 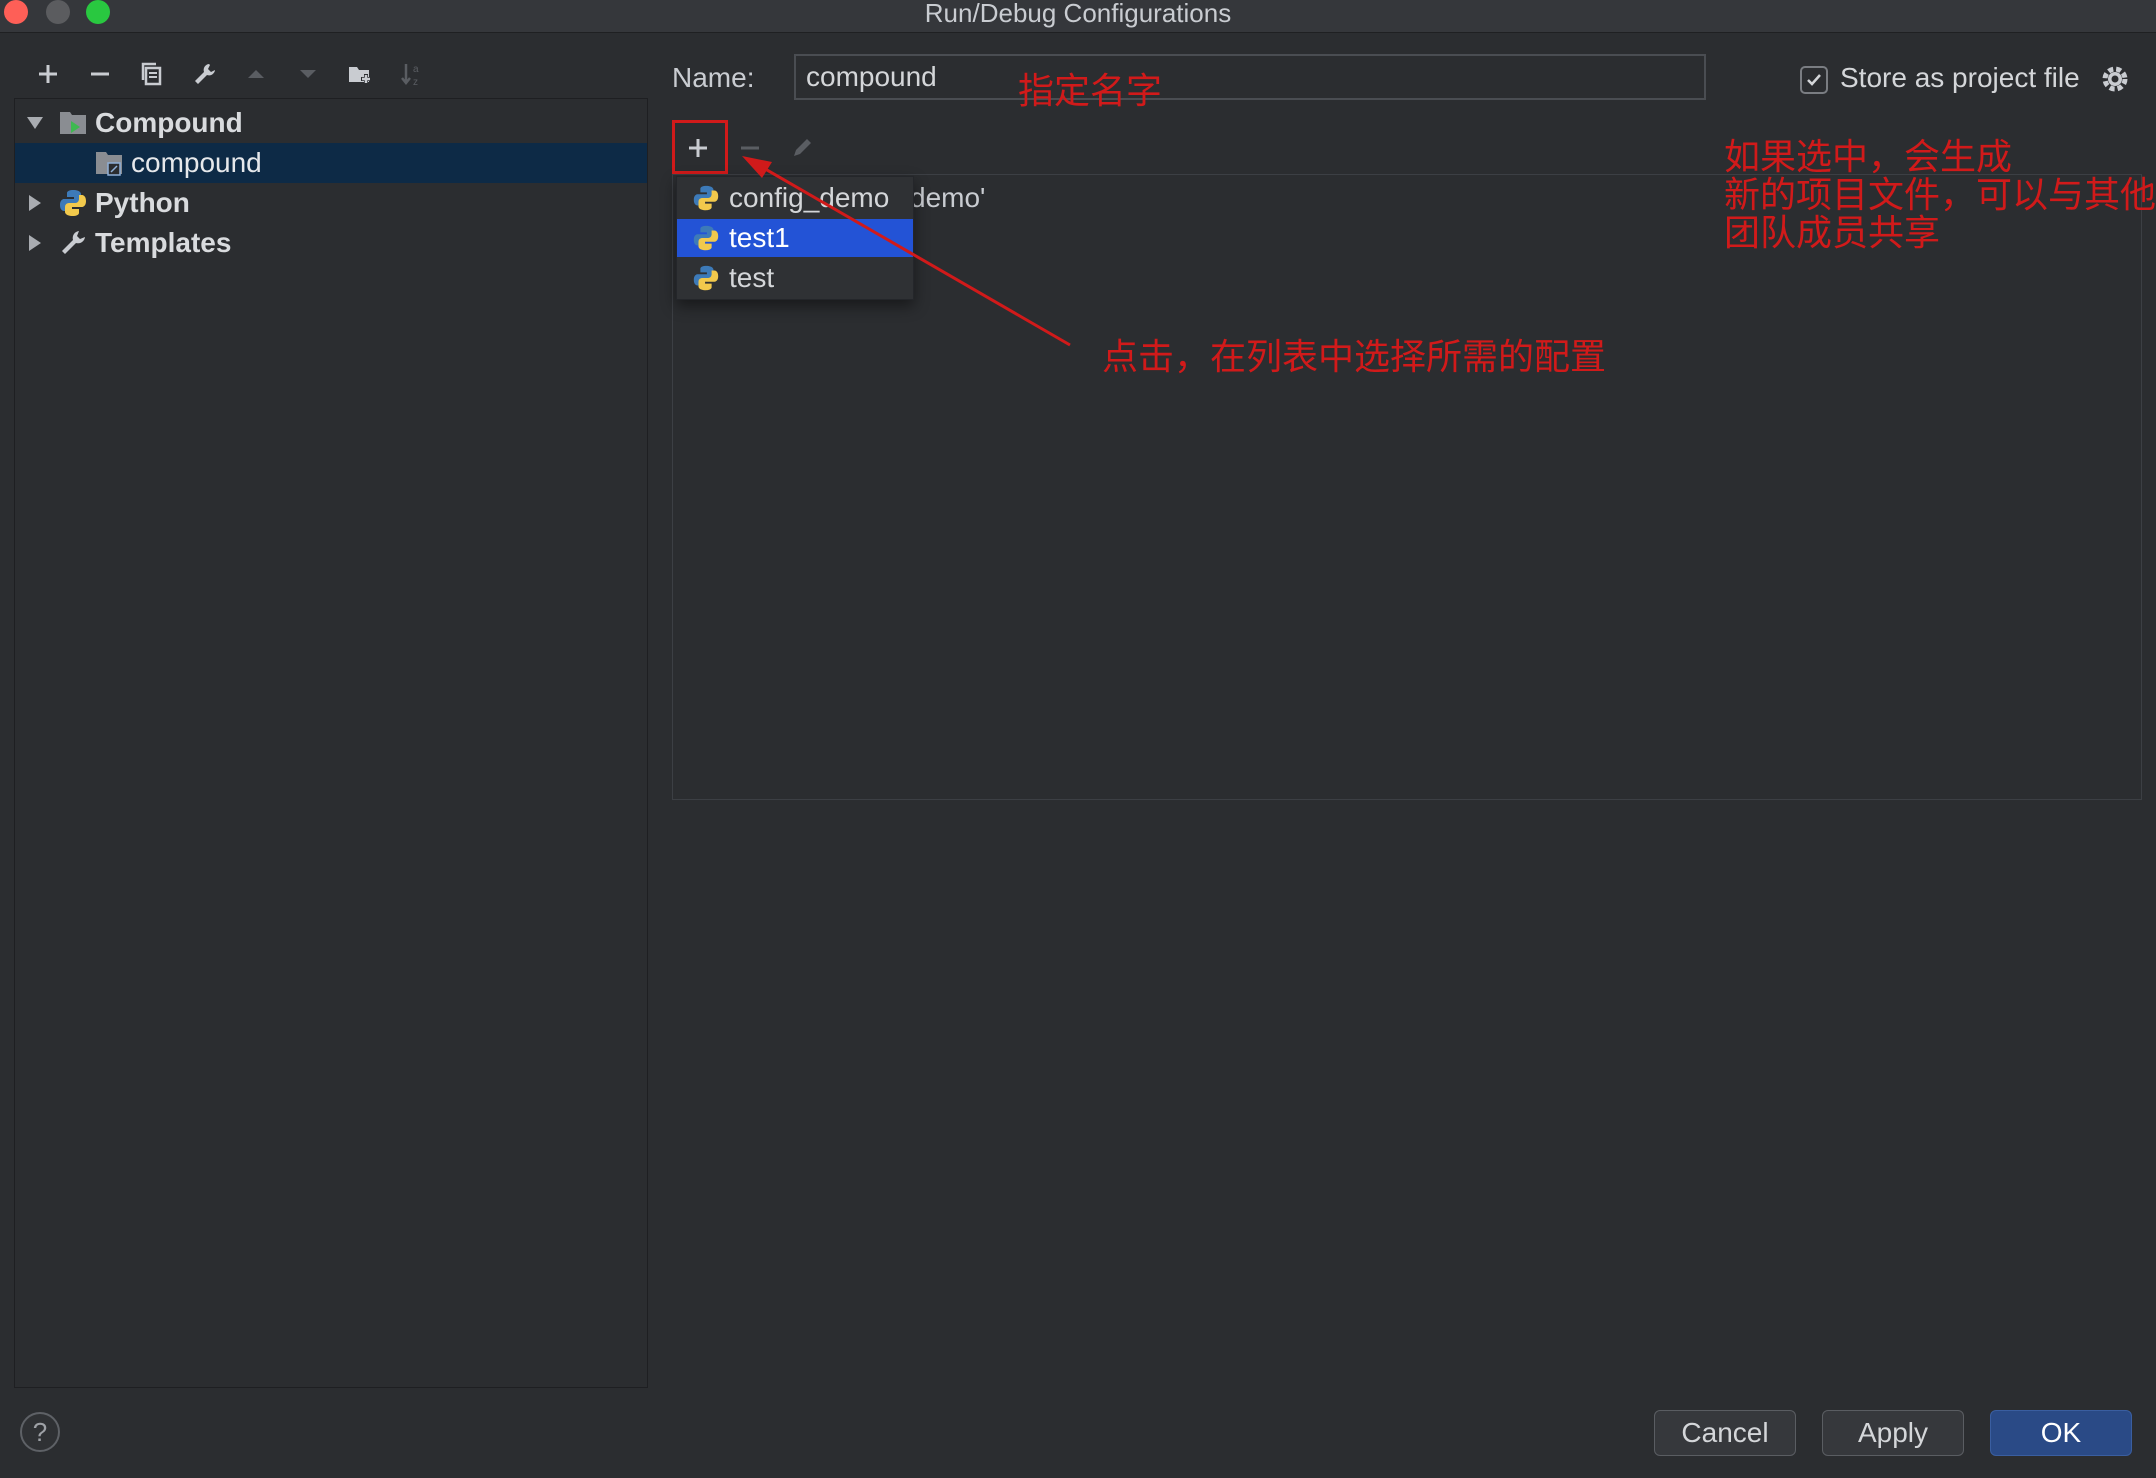 What do you see at coordinates (1725, 1433) in the screenshot?
I see `cancel-button: Cancel` at bounding box center [1725, 1433].